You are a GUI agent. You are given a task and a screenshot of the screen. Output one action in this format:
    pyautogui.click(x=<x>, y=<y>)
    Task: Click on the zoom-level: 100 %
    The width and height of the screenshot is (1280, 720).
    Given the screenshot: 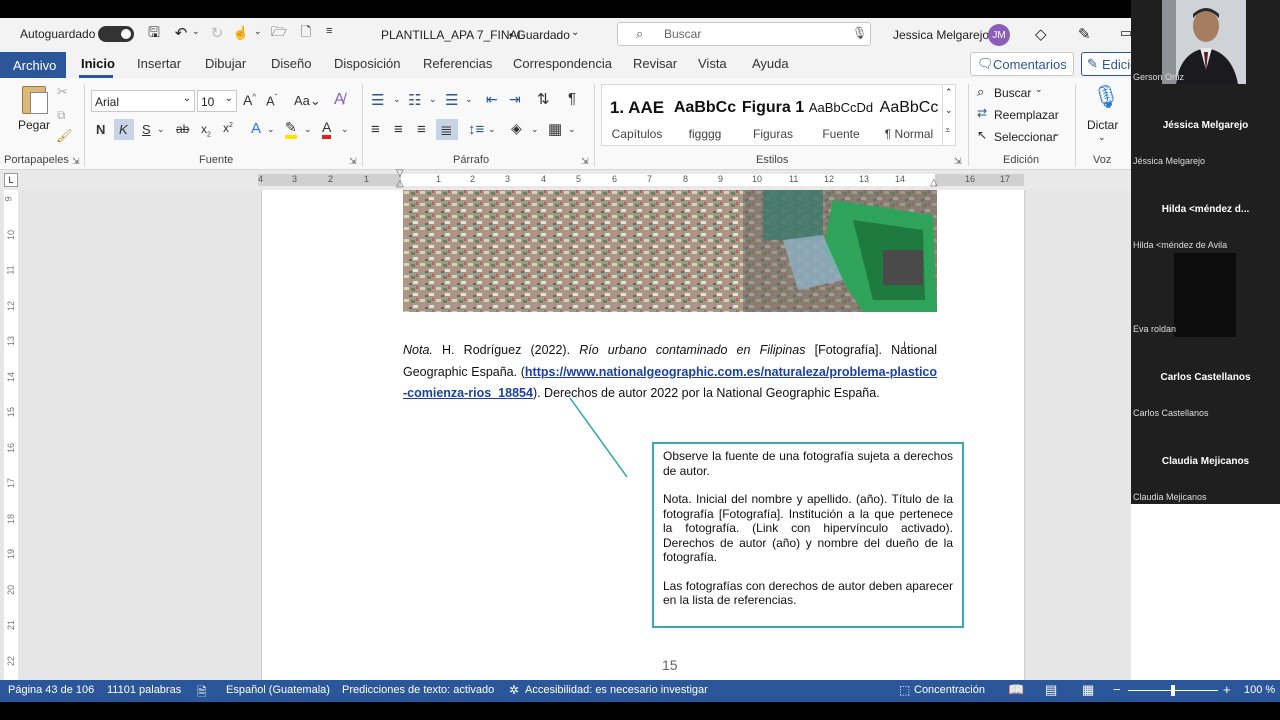 What is the action you would take?
    pyautogui.click(x=1259, y=690)
    